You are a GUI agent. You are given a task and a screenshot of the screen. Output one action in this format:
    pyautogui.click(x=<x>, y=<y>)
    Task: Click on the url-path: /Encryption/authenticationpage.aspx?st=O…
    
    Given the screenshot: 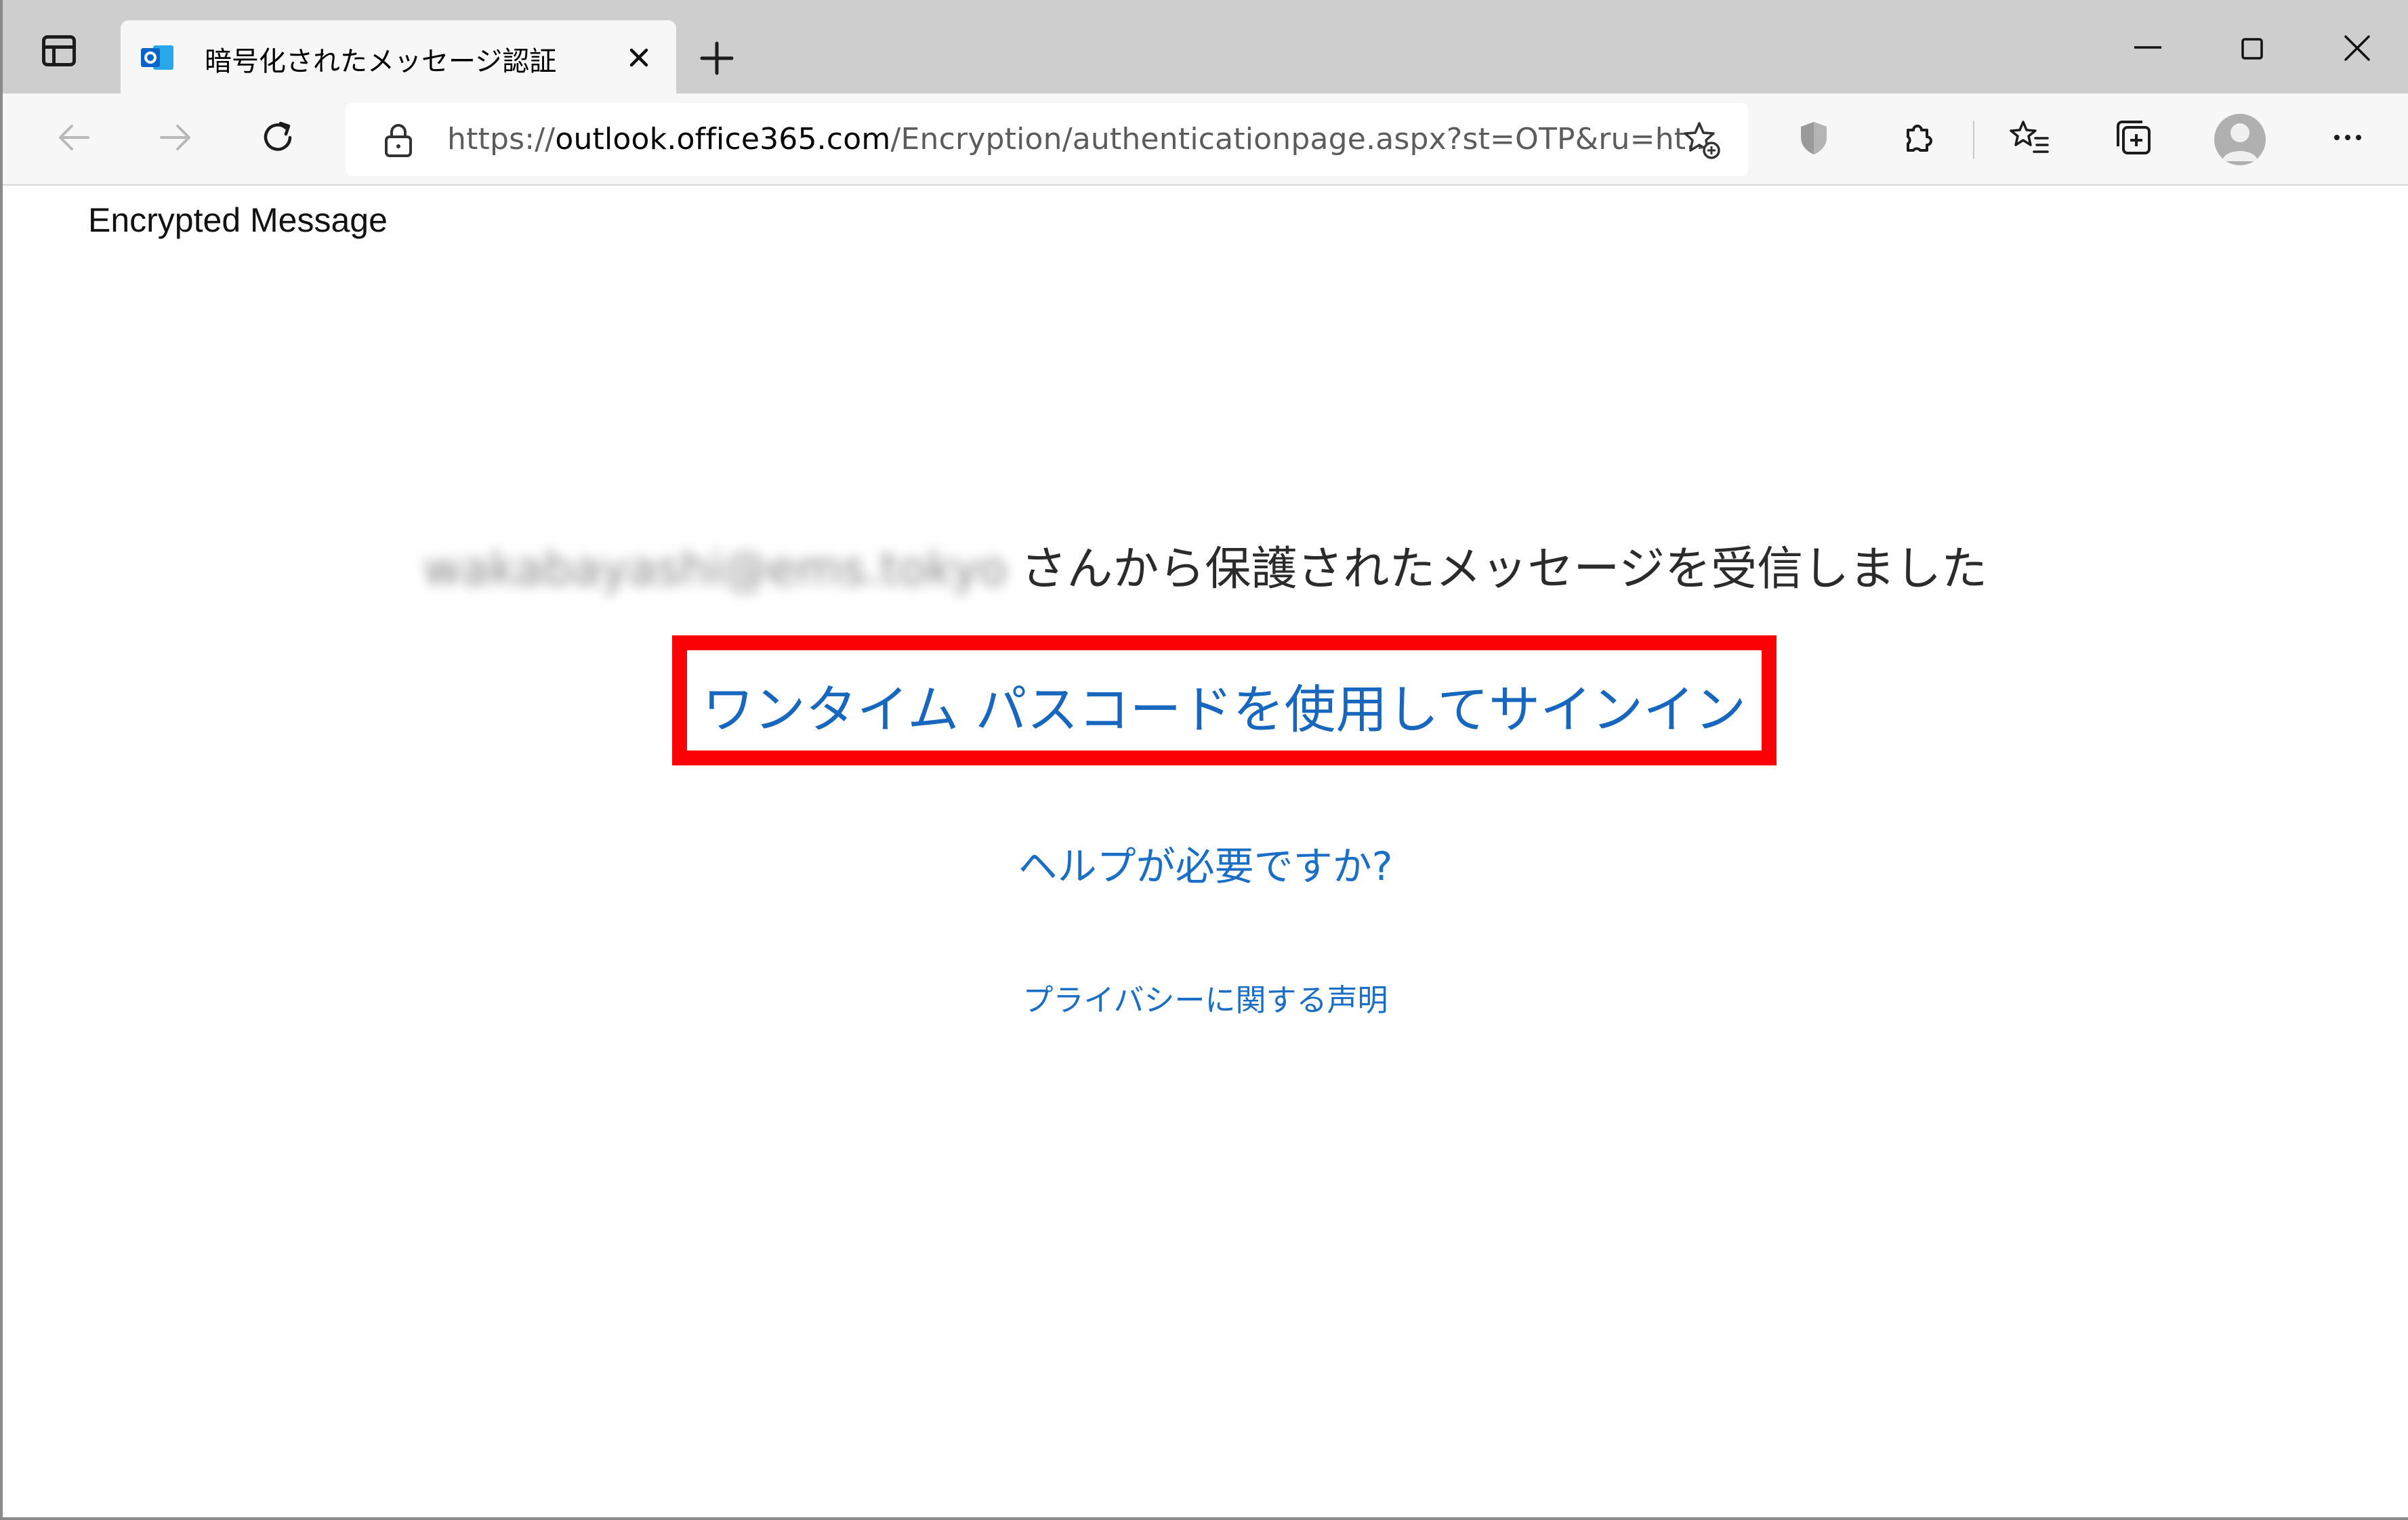 What is the action you would take?
    pyautogui.click(x=1302, y=139)
    